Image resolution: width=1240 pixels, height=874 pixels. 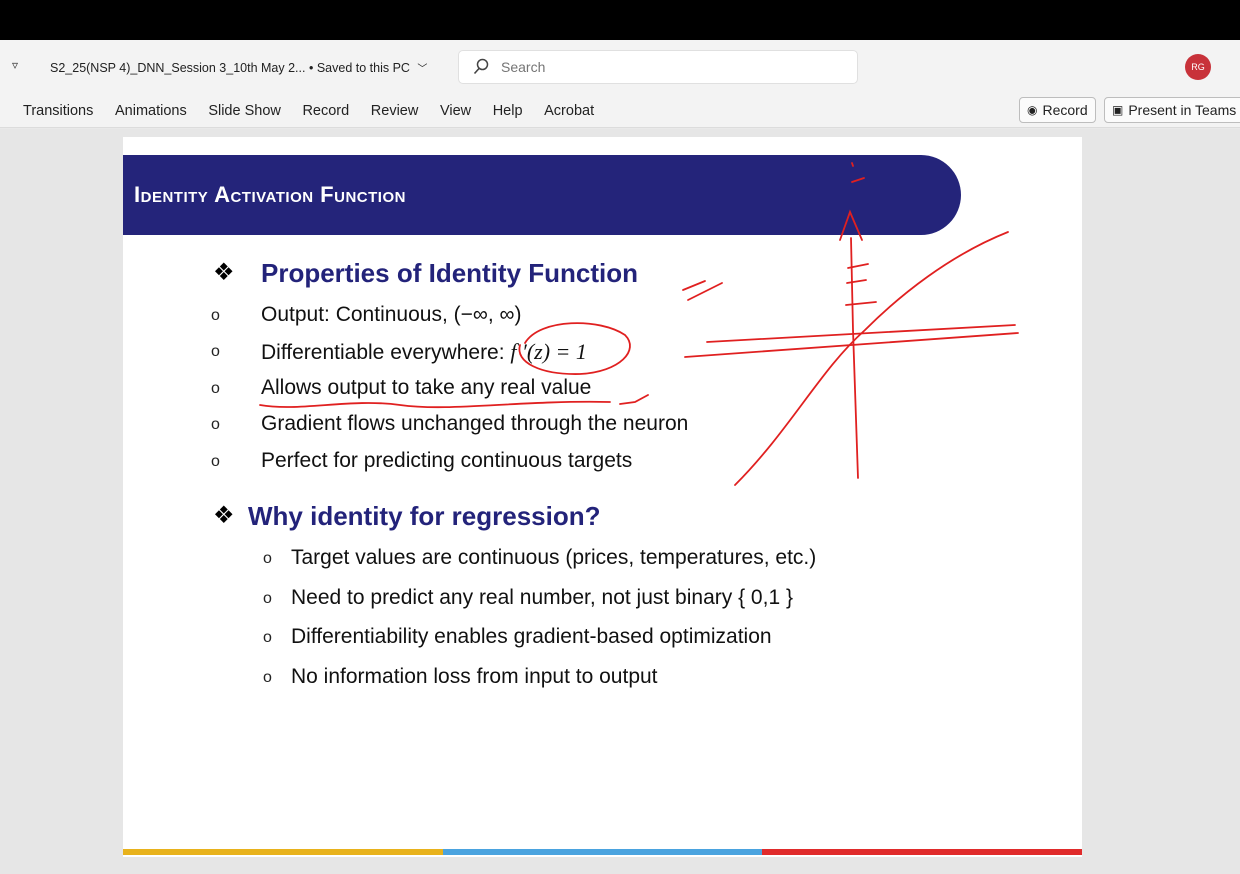 I want to click on slide-title: Identity Activation Function, so click(x=270, y=194).